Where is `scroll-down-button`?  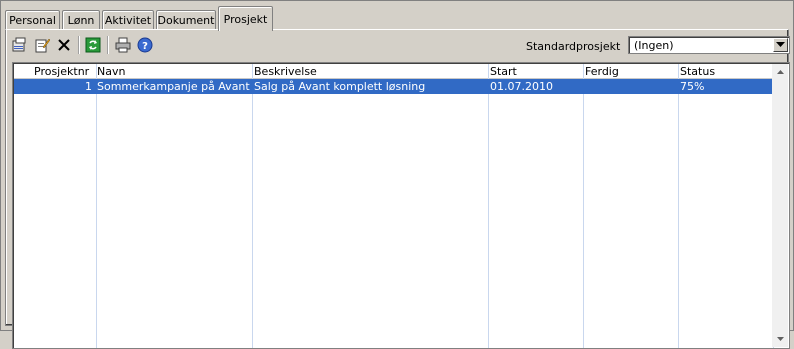 scroll-down-button is located at coordinates (780, 339).